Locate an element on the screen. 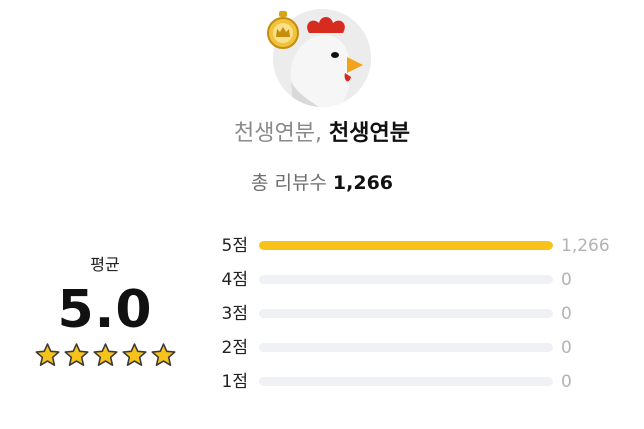 The width and height of the screenshot is (644, 429). profile-name: 천생연분, 천생연분 is located at coordinates (322, 134).